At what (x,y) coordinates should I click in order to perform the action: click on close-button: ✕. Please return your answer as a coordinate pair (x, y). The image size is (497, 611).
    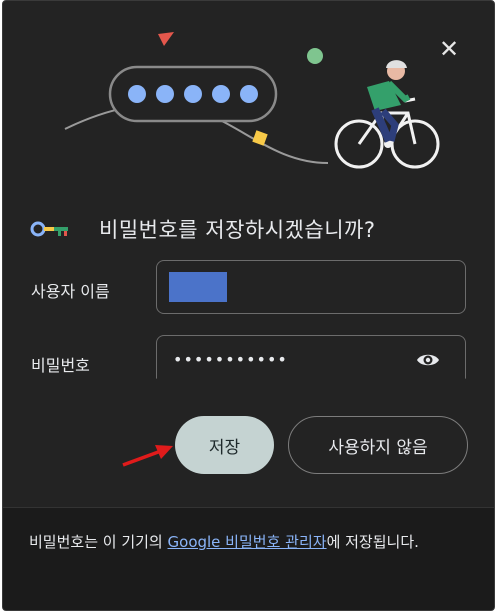
    Looking at the image, I should click on (449, 49).